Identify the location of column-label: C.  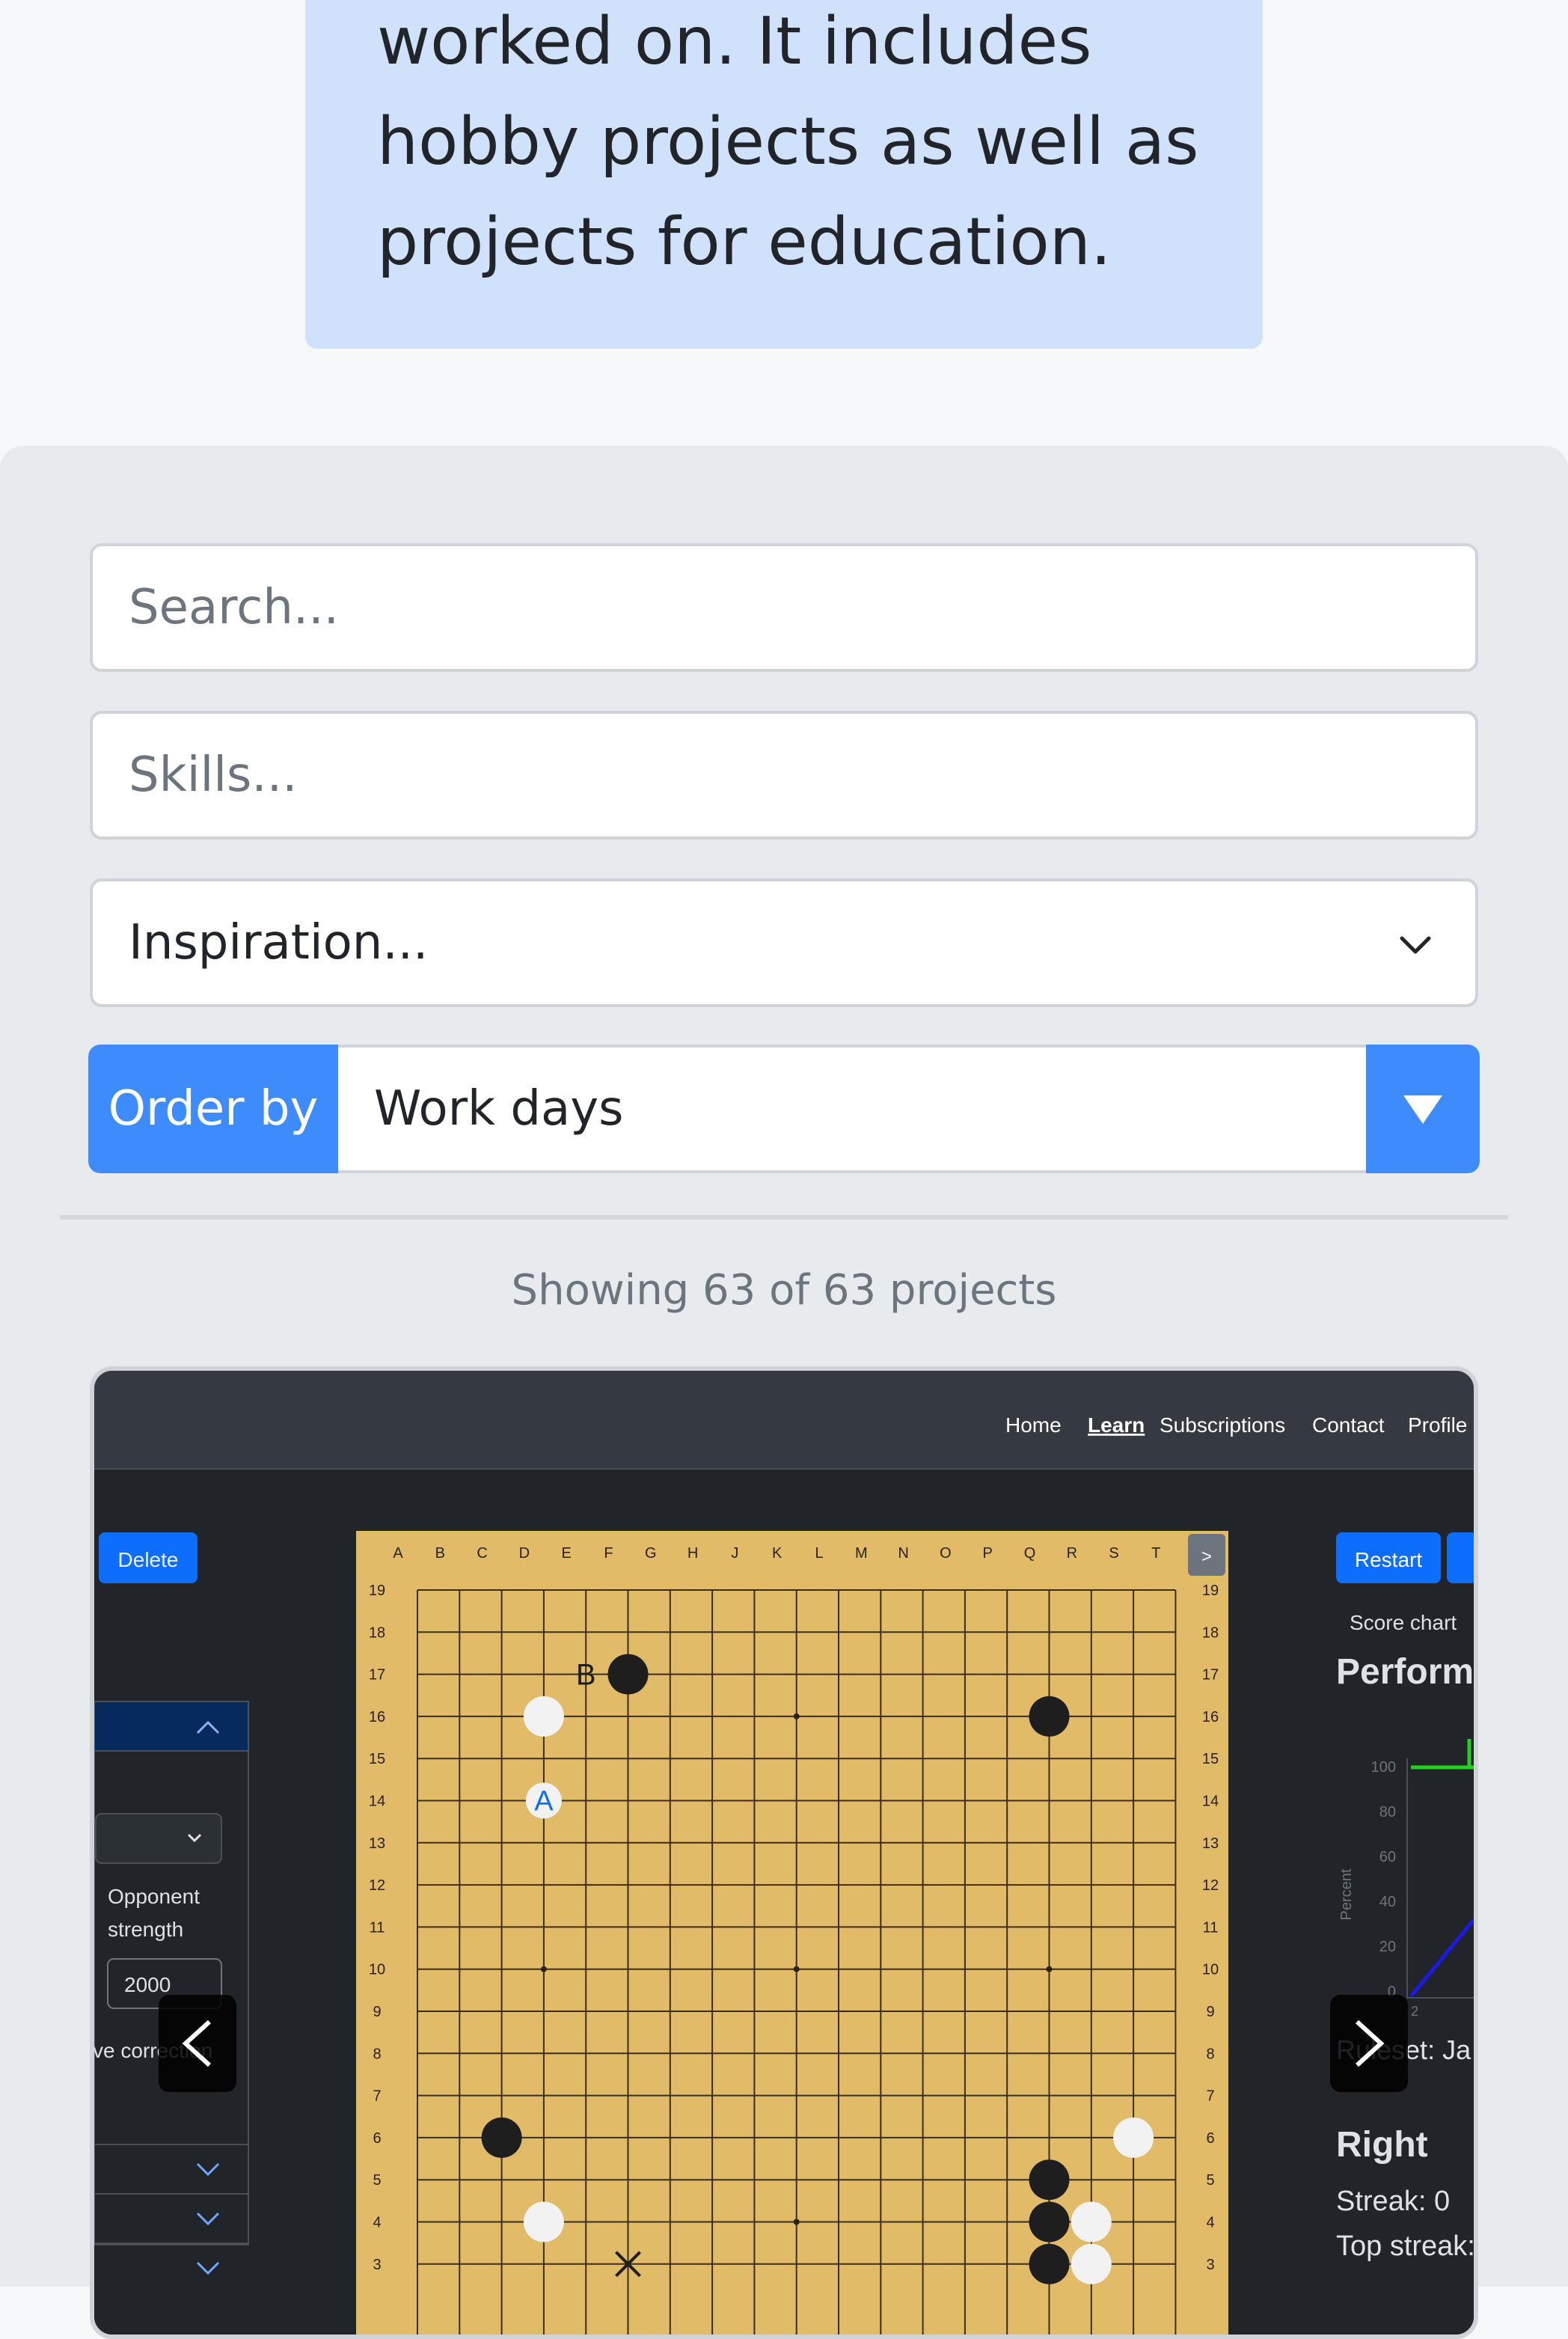
(482, 1553).